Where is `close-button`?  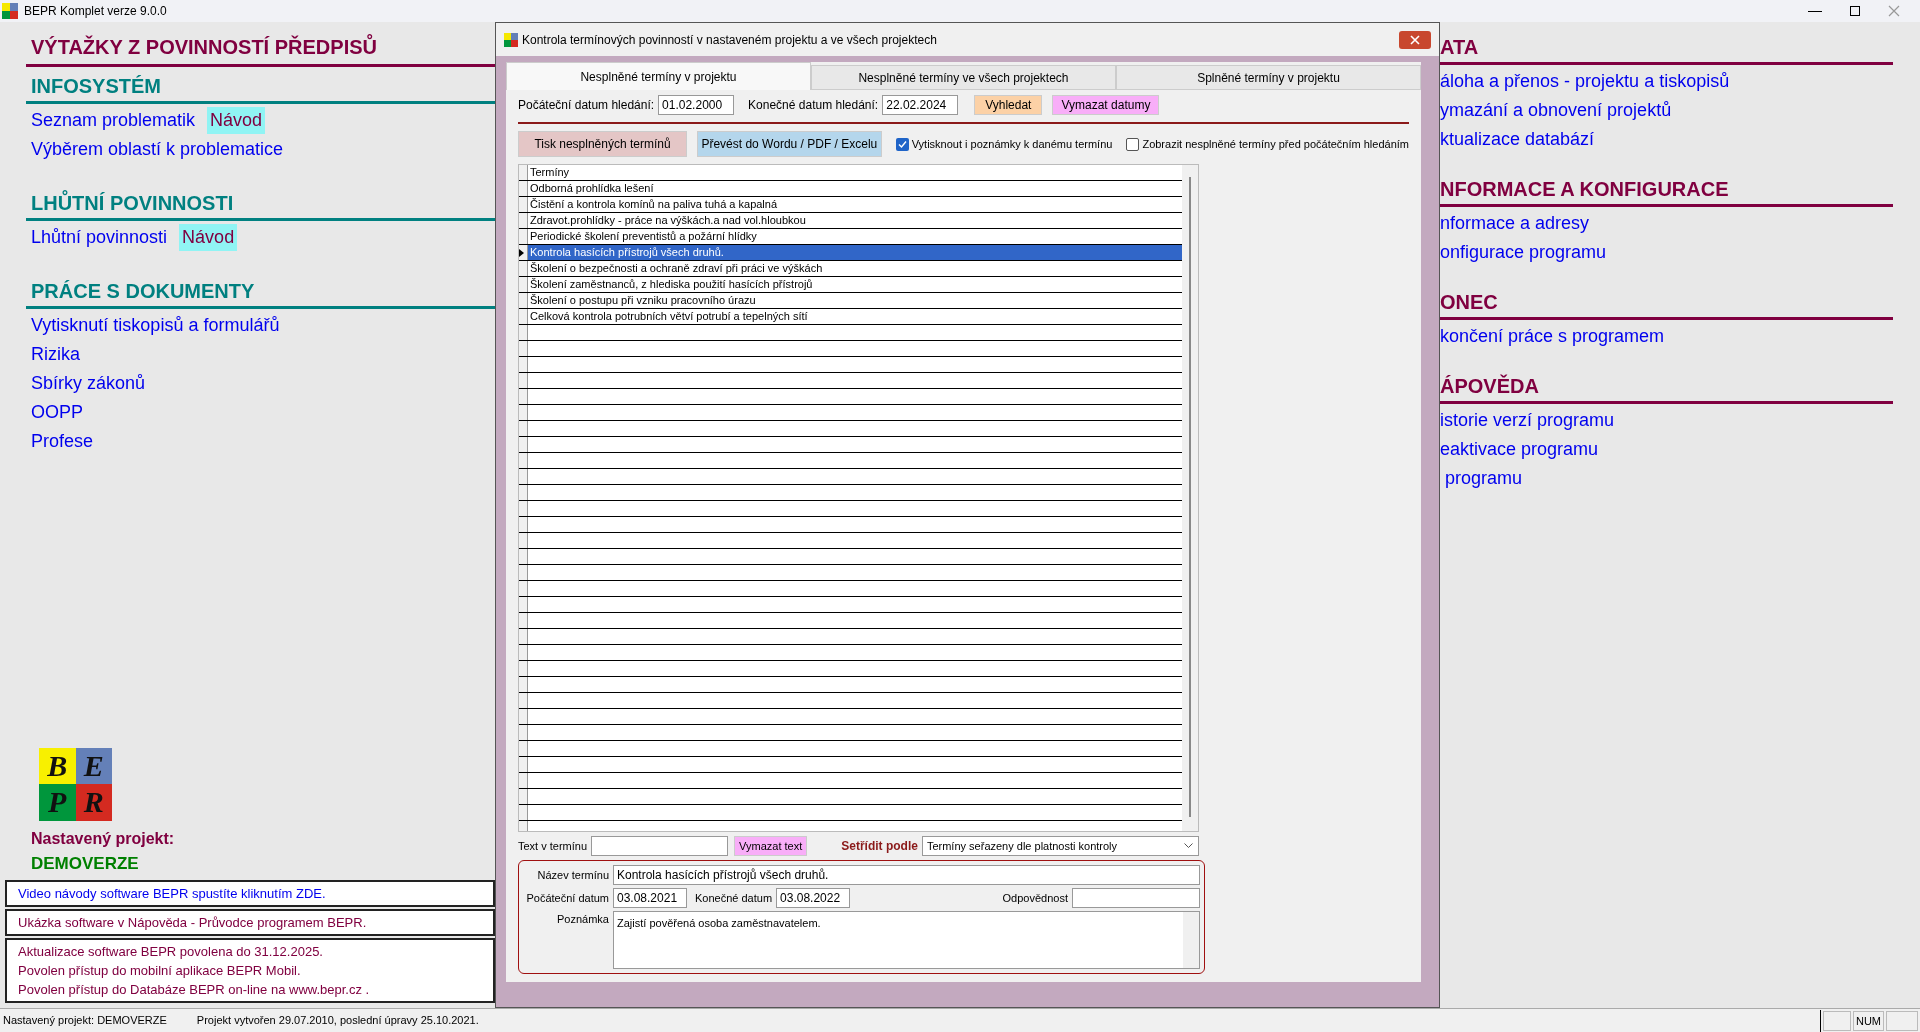 close-button is located at coordinates (1415, 39).